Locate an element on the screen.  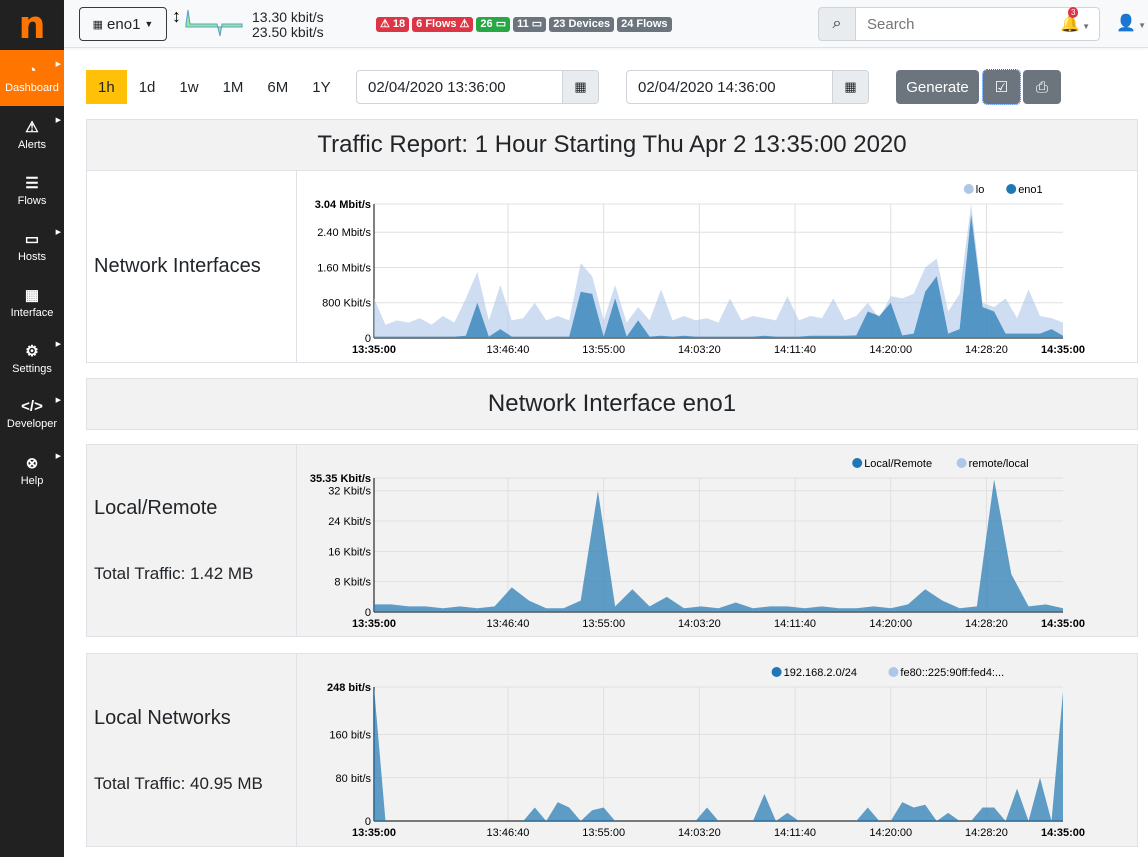
time-range-selector: 1h 1d 1w 1M 6M 1Y is located at coordinates (214, 87).